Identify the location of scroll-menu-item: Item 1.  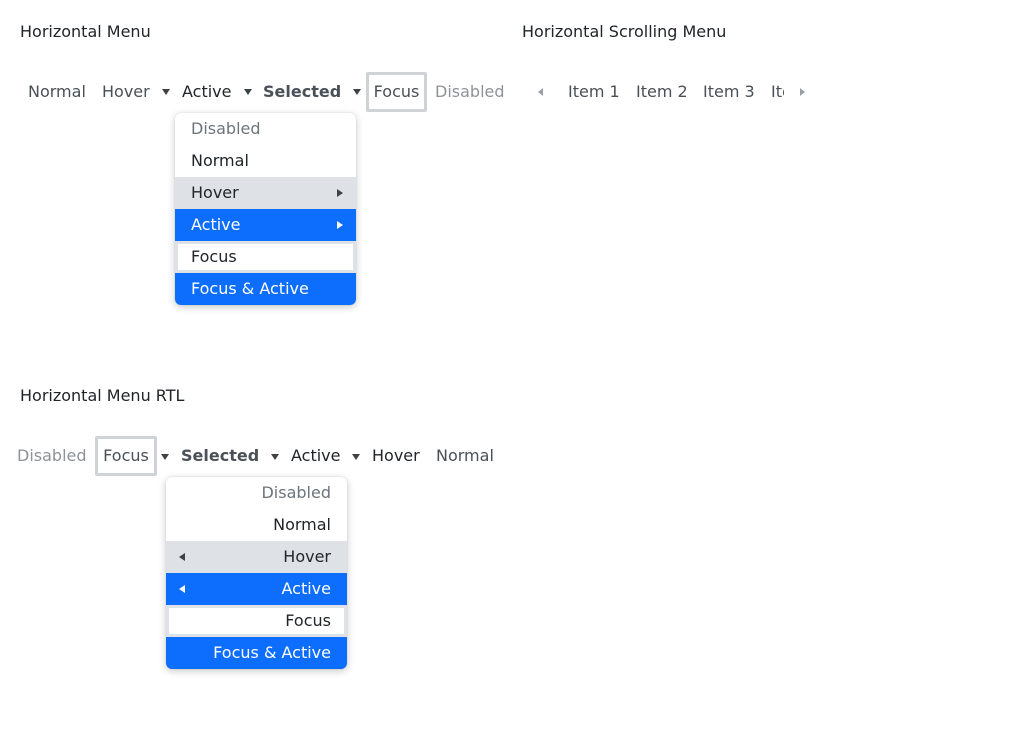
(594, 92).